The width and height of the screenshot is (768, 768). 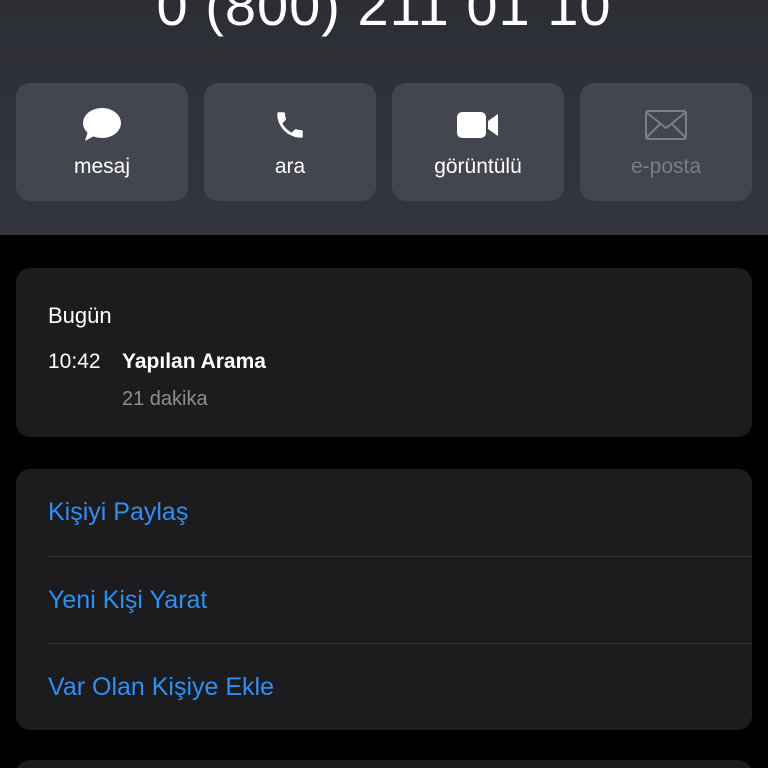 What do you see at coordinates (80, 315) in the screenshot?
I see `call-history-day: Bugün` at bounding box center [80, 315].